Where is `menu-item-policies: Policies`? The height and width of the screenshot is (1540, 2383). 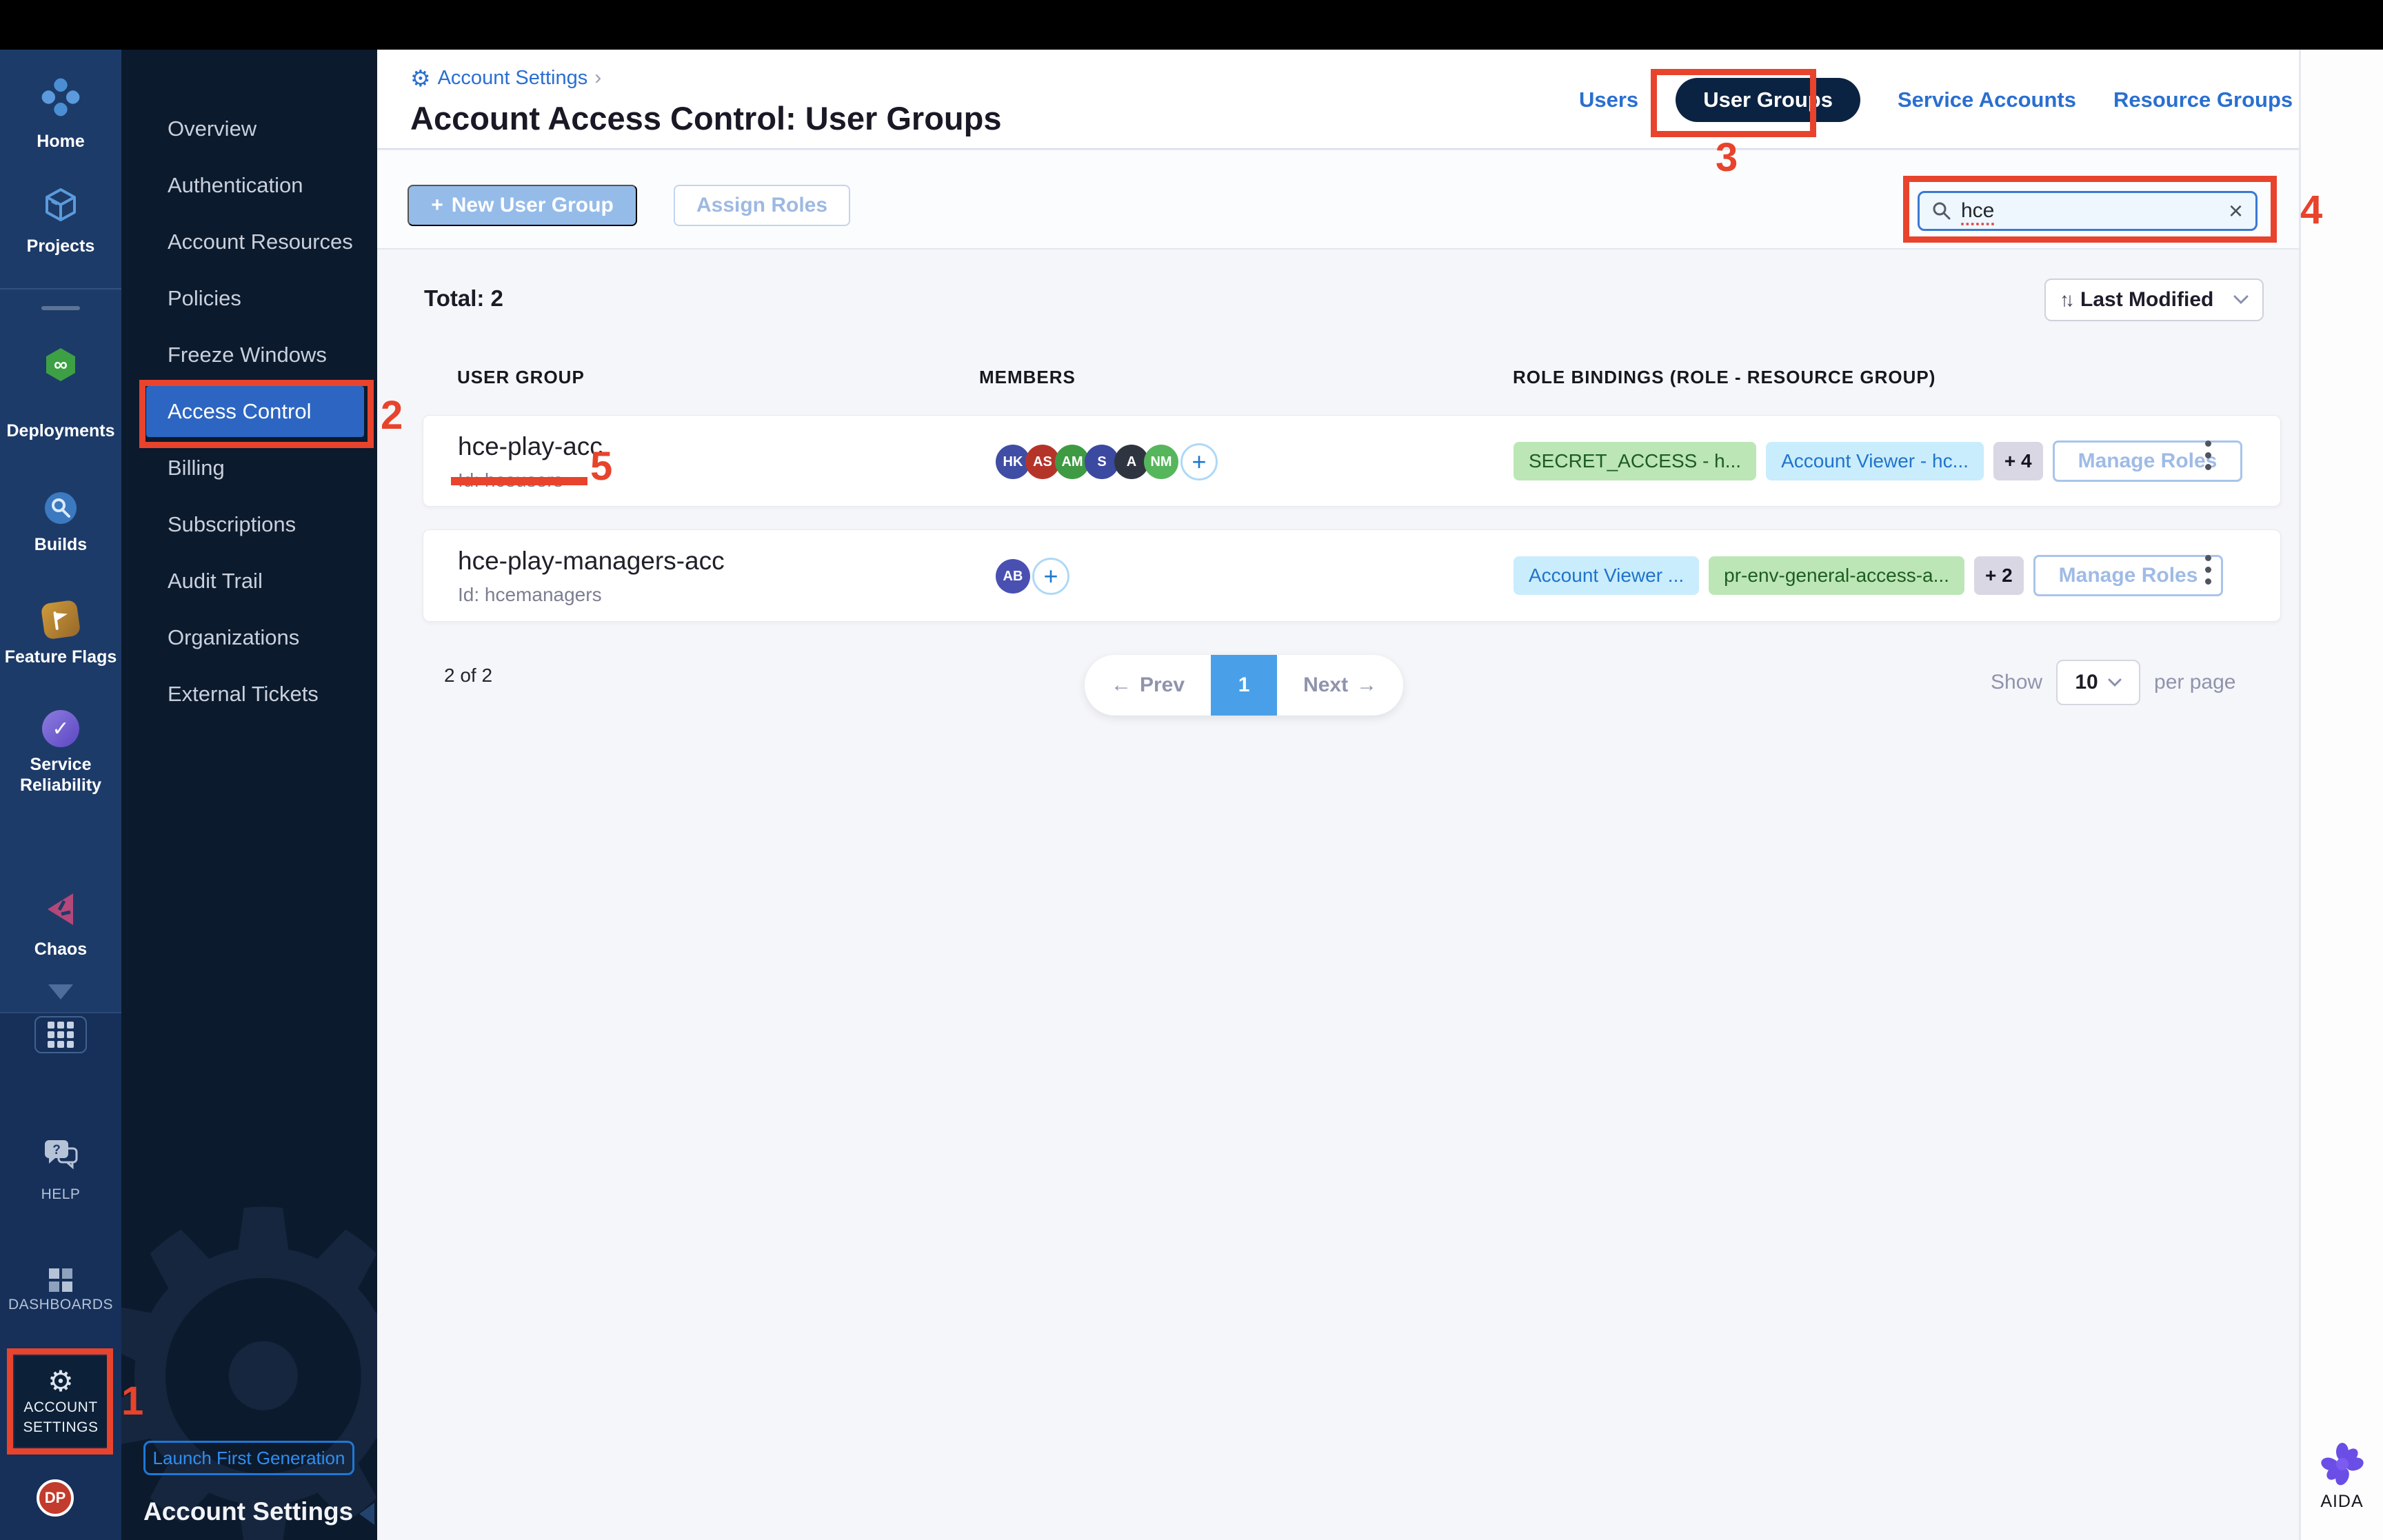 menu-item-policies: Policies is located at coordinates (249, 299).